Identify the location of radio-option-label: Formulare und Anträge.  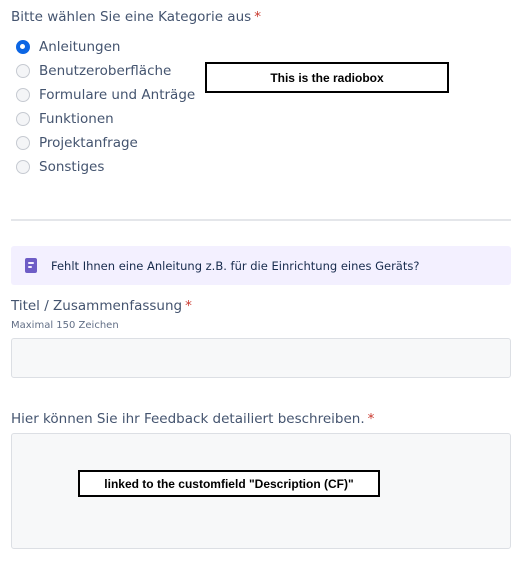
(117, 95).